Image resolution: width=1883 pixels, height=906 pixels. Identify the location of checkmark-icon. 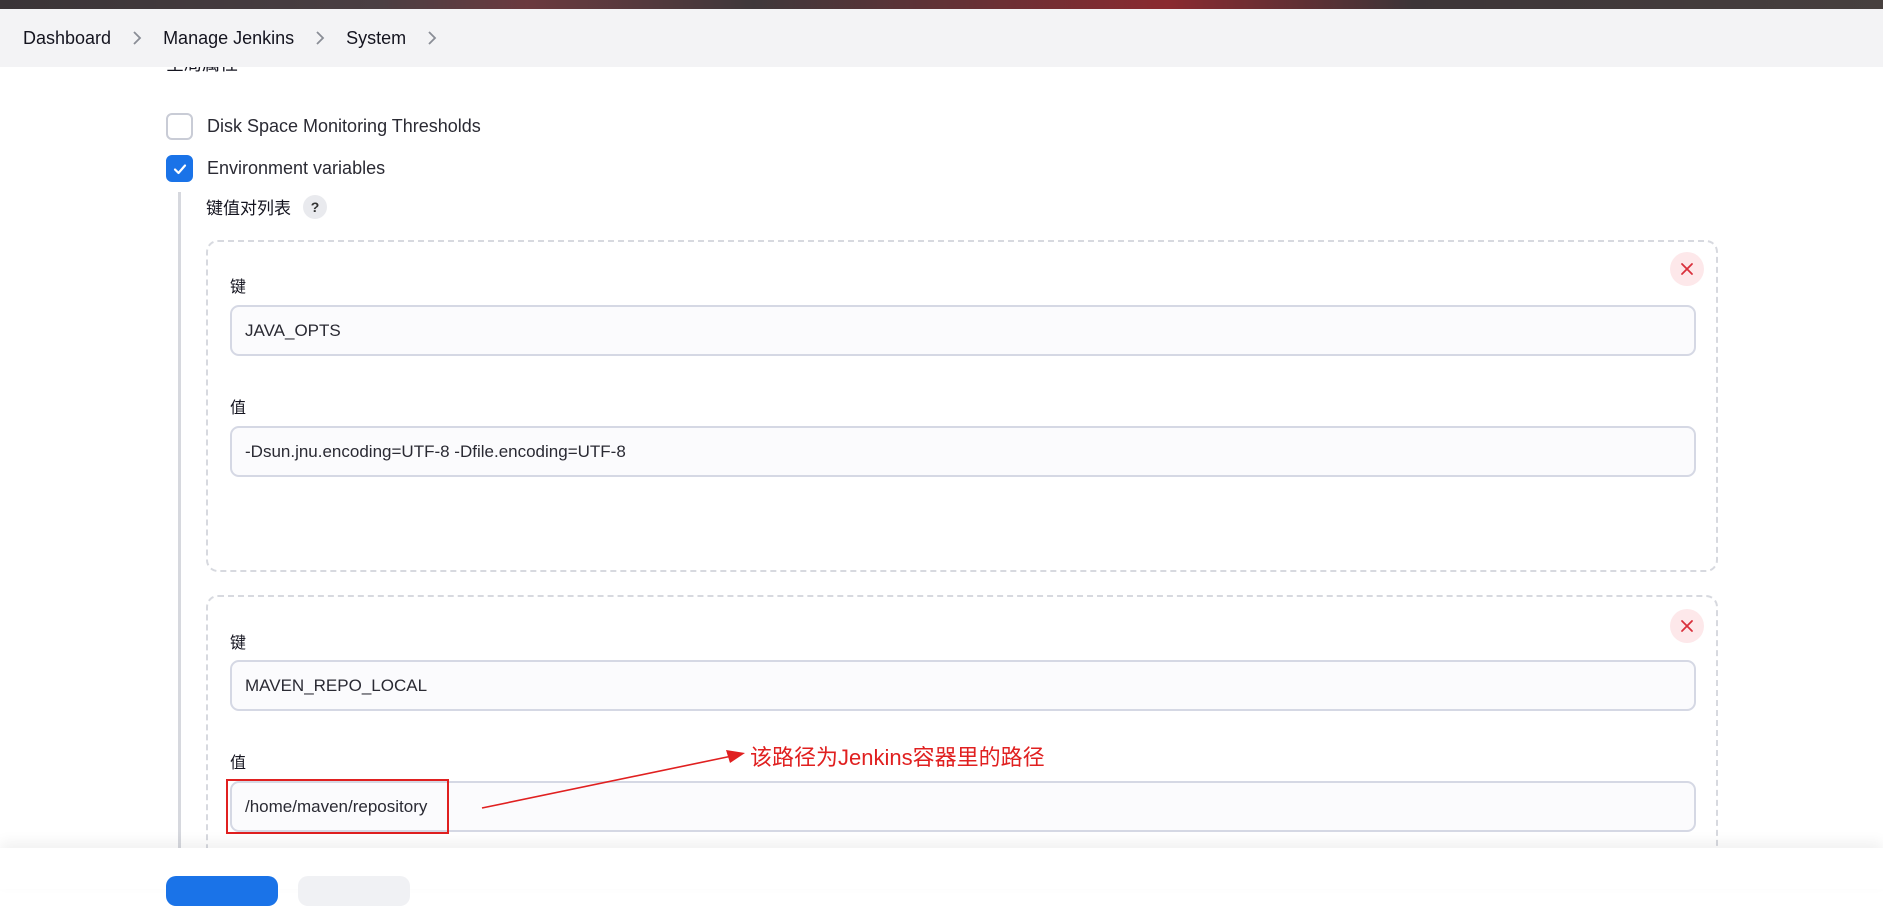
(179, 168).